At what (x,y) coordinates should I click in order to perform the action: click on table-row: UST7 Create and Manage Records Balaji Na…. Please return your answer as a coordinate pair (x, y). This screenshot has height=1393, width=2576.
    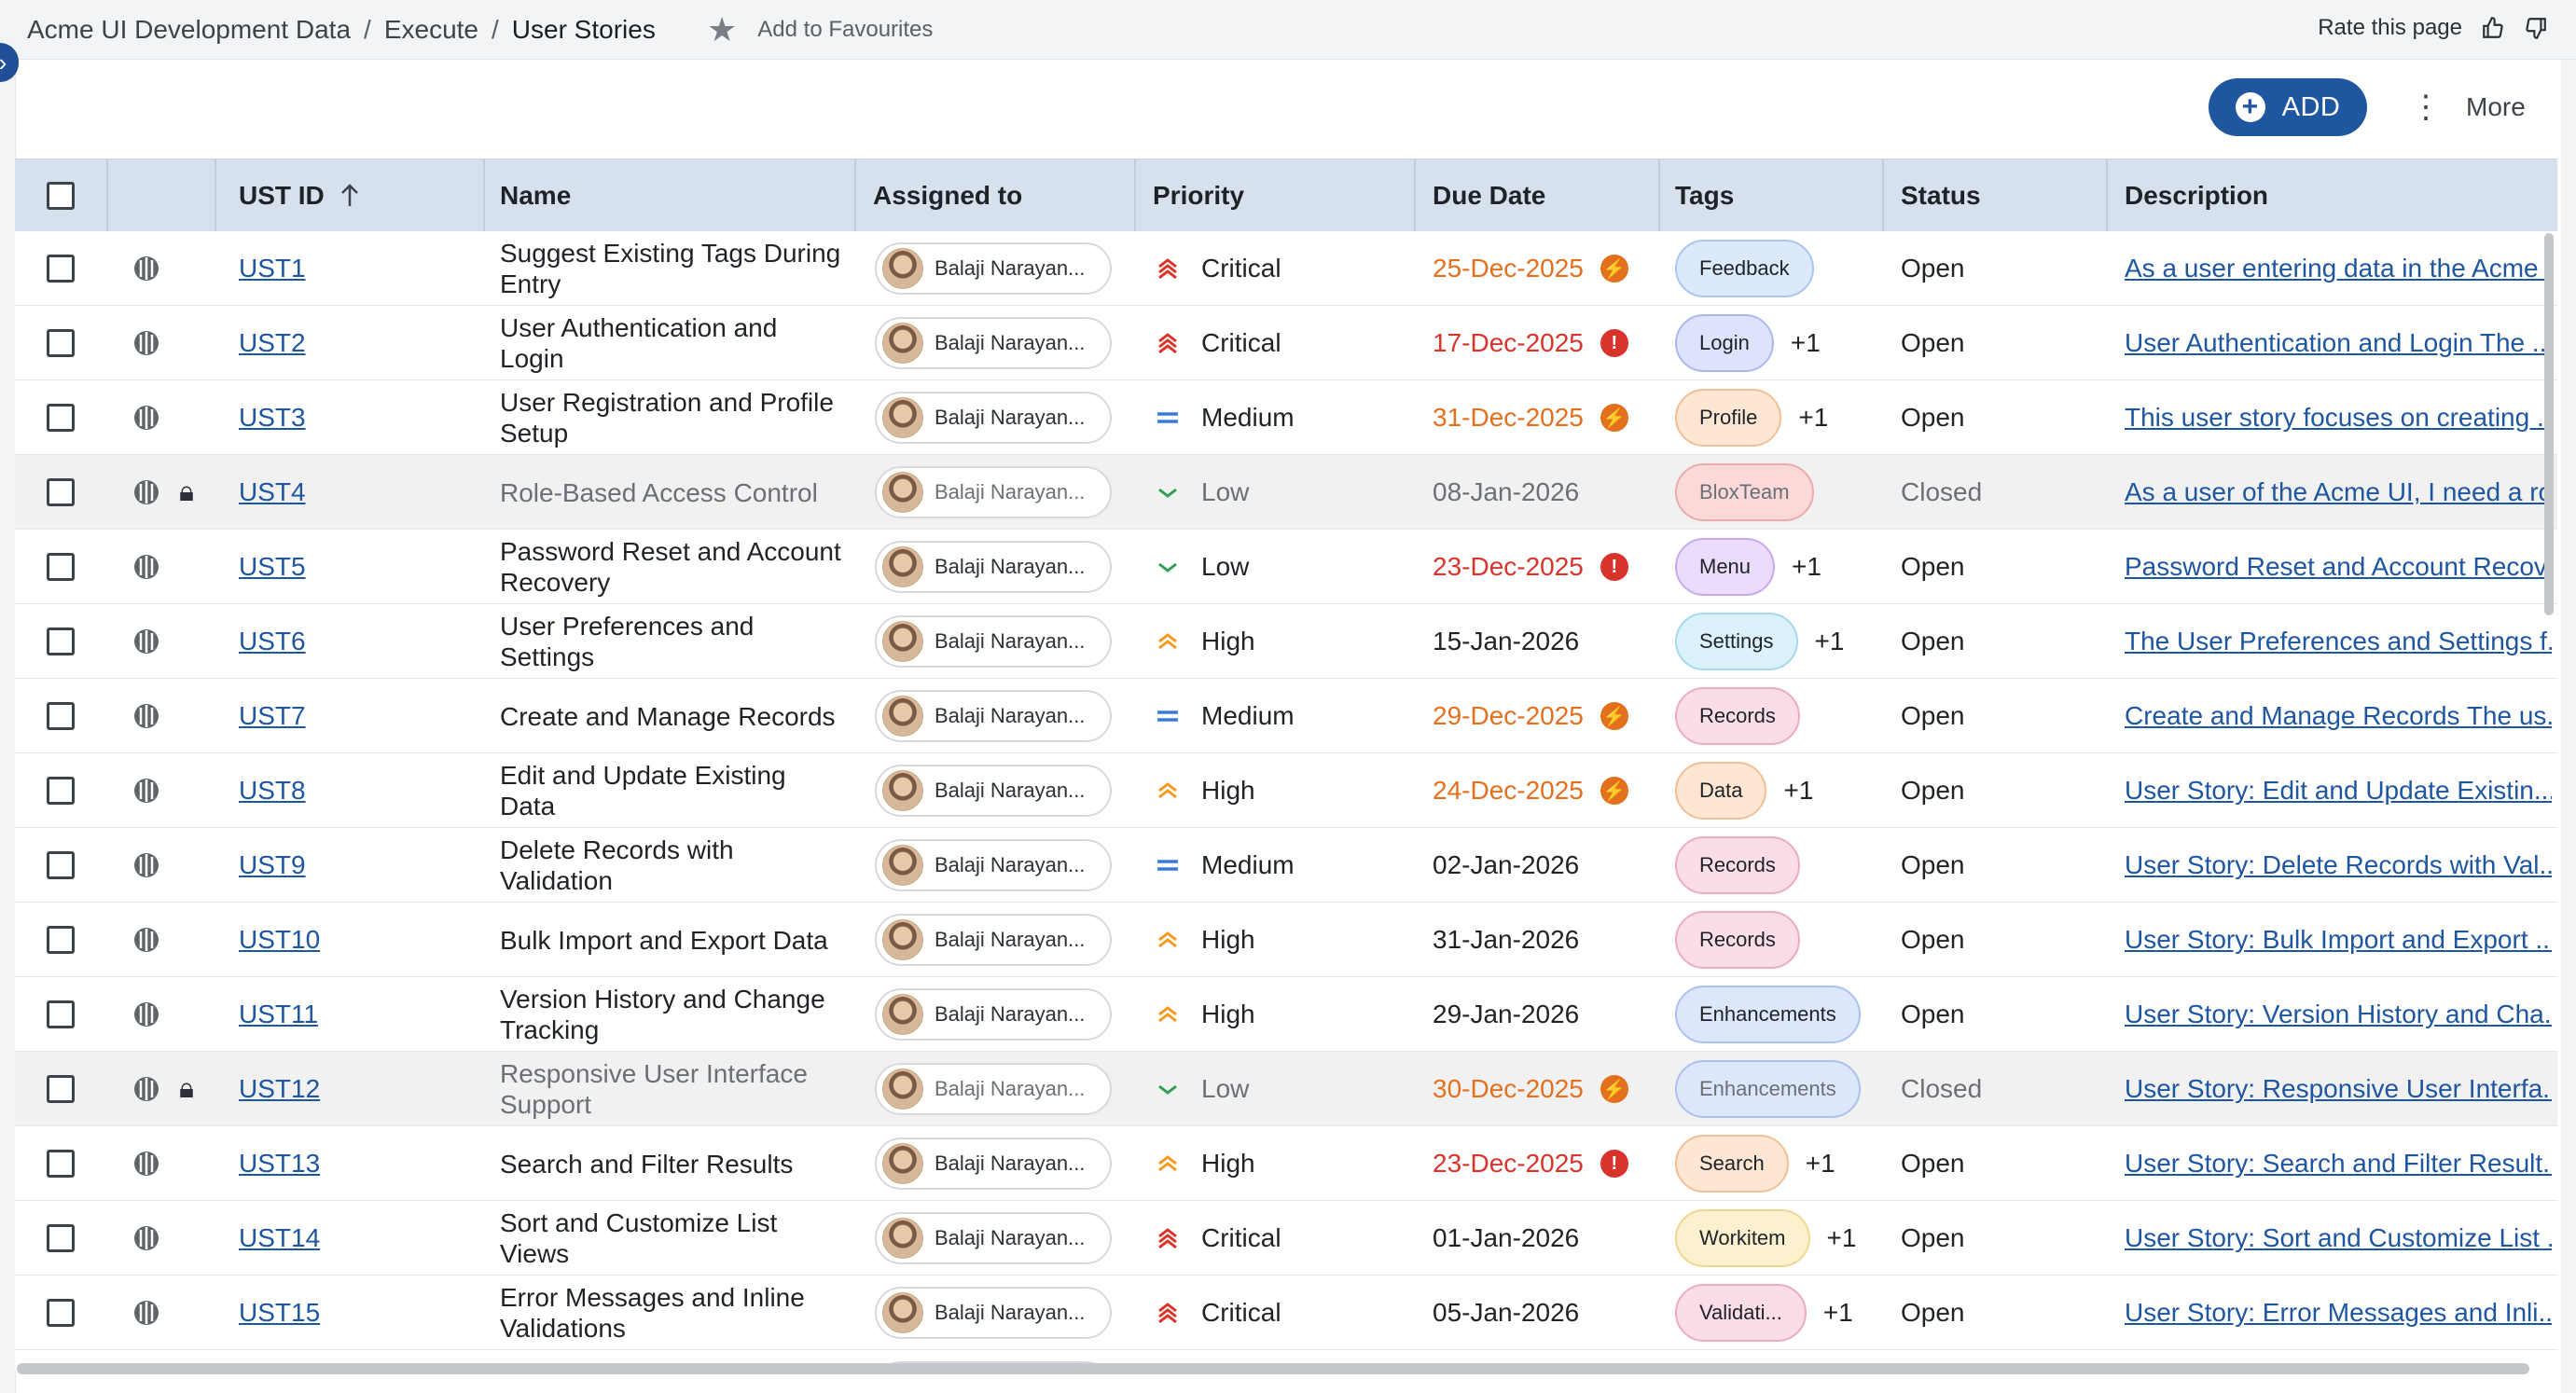
    Looking at the image, I should click on (1286, 716).